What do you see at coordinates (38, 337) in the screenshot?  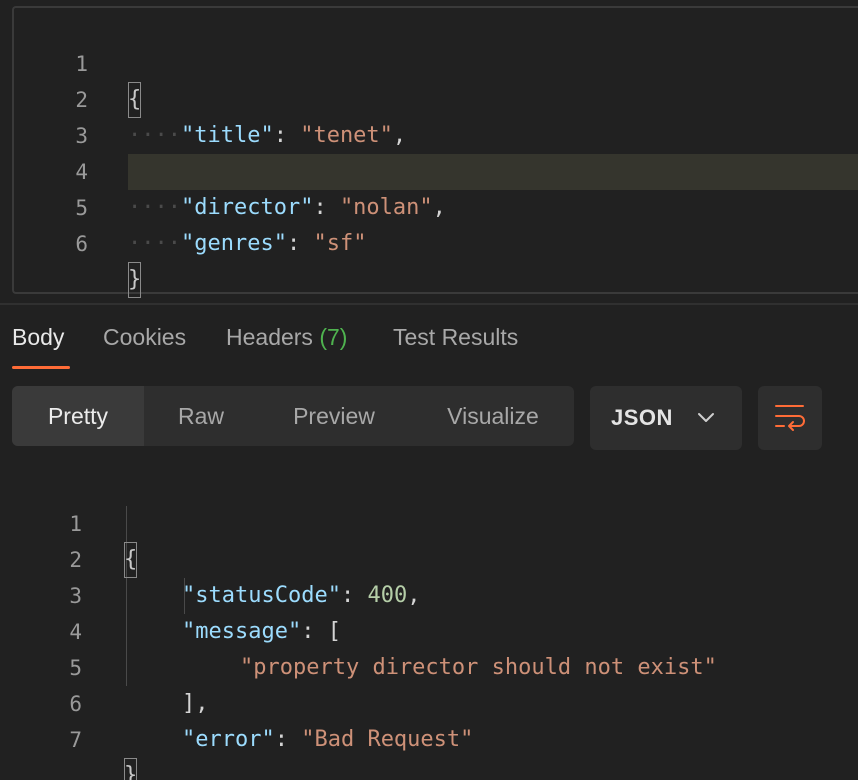 I see `tab-body: Body` at bounding box center [38, 337].